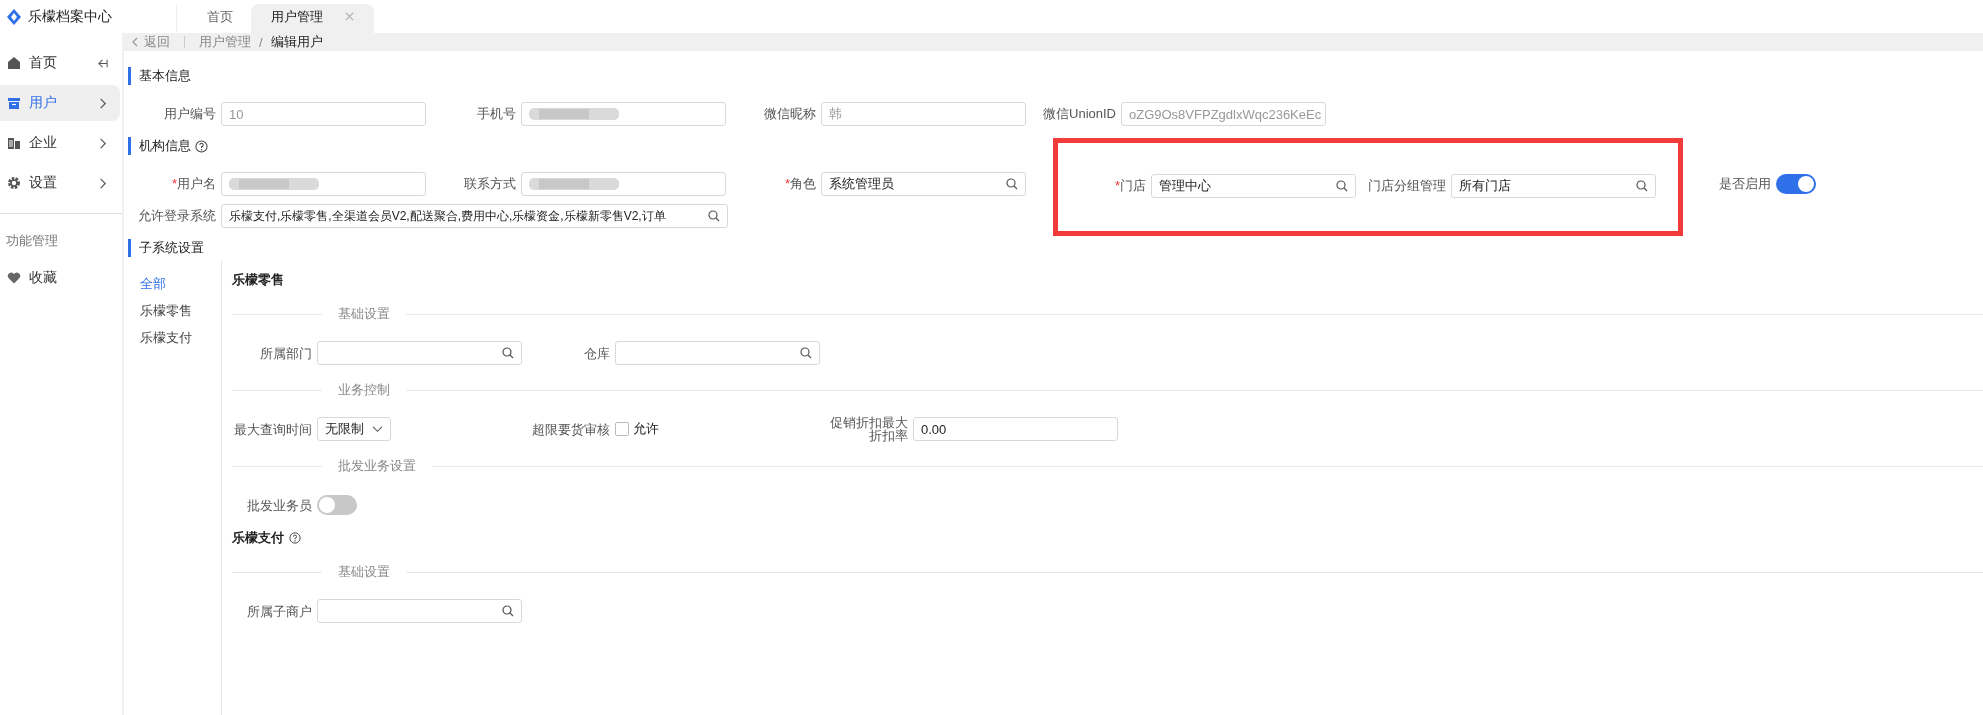  Describe the element at coordinates (923, 184) in the screenshot. I see `search-field: 系统管理员` at that location.